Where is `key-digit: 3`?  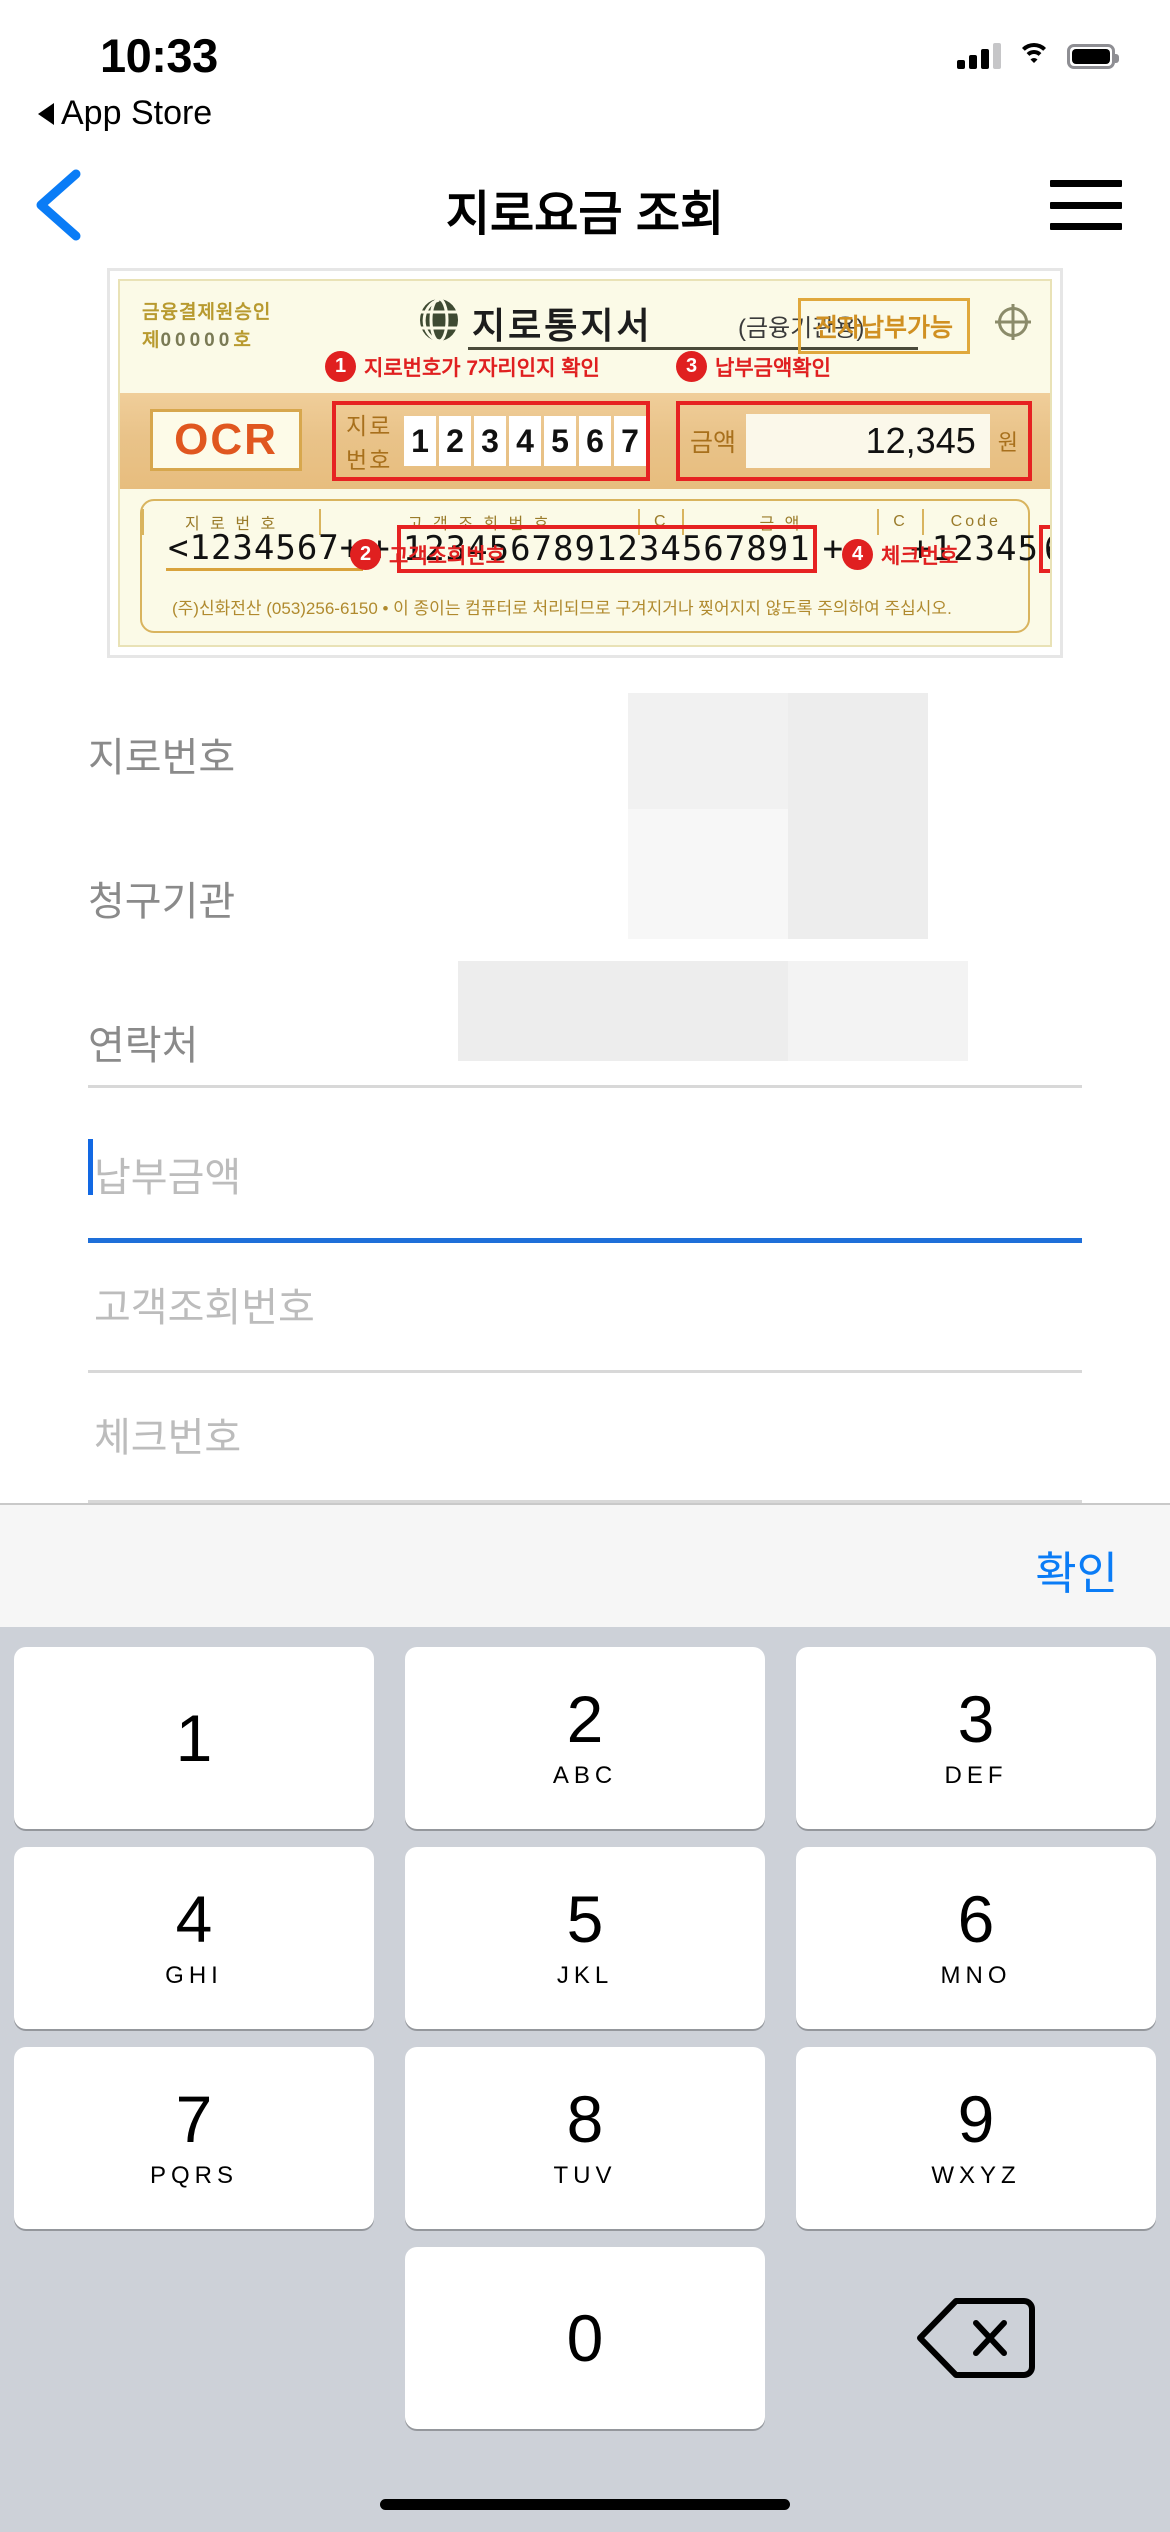 key-digit: 3 is located at coordinates (976, 1719).